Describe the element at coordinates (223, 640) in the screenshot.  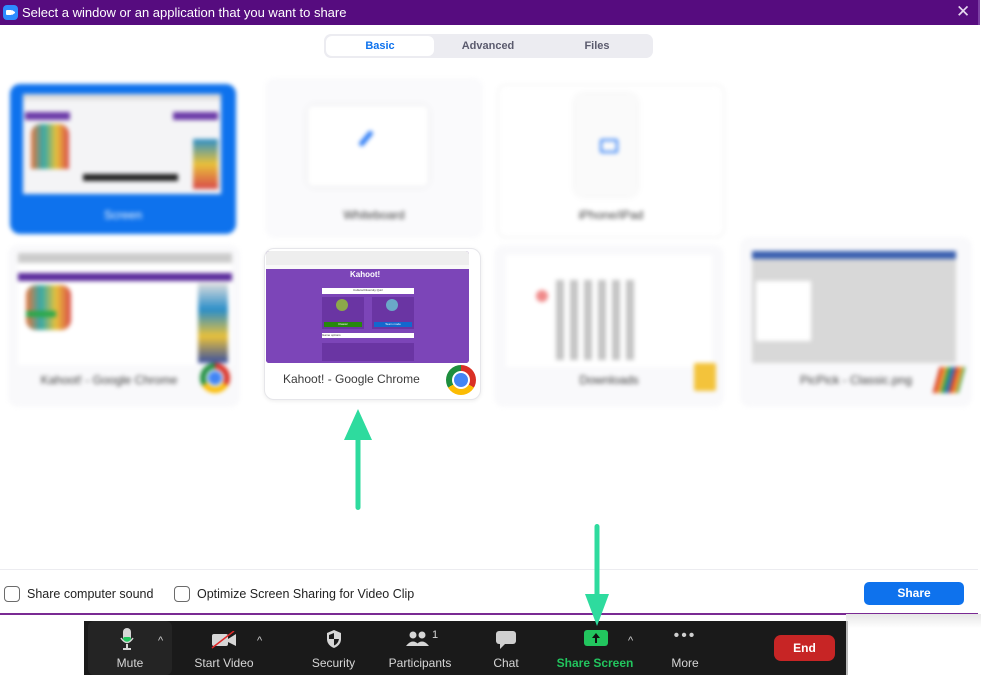
I see `video-off-icon` at that location.